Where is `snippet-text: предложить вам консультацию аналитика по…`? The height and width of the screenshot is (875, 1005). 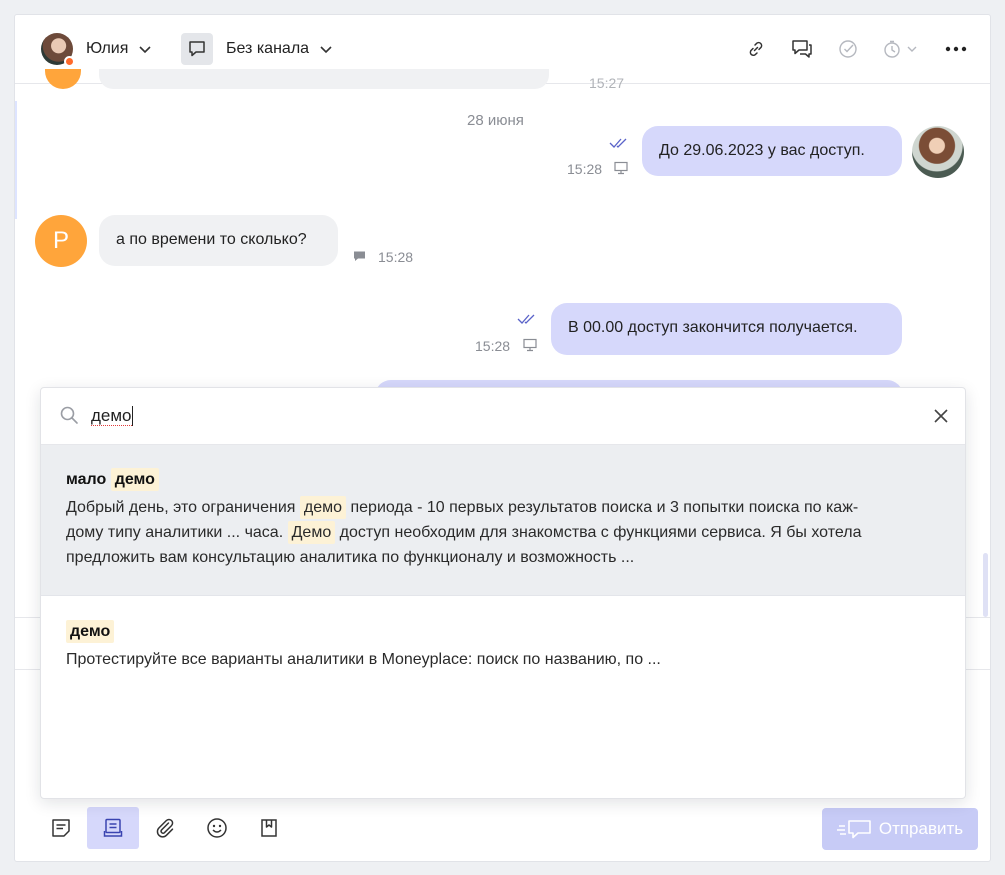 snippet-text: предложить вам консультацию аналитика по… is located at coordinates (350, 557).